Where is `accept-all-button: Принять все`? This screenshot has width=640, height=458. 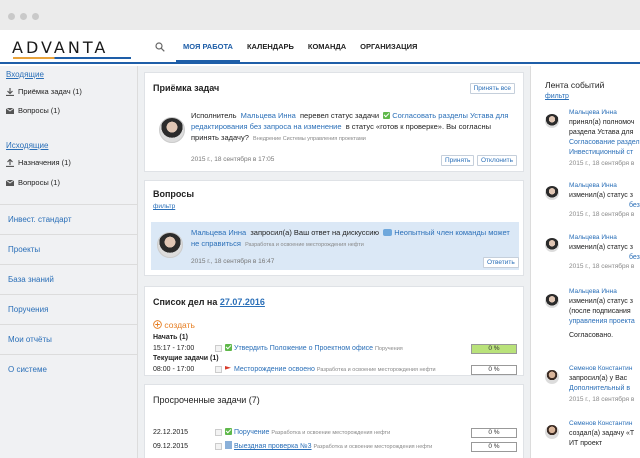
accept-all-button: Принять все is located at coordinates (492, 88).